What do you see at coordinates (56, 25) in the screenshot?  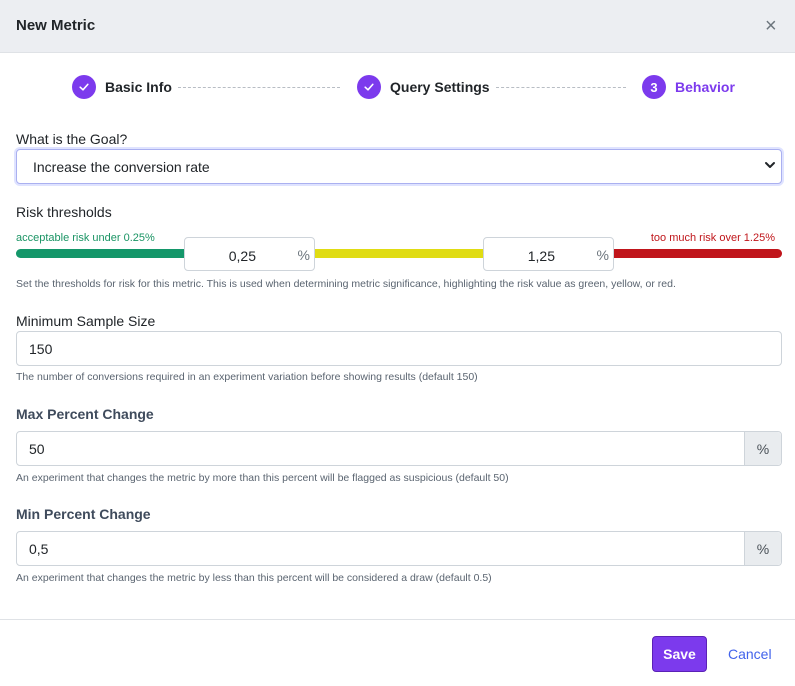 I see `modal-title: New Metric` at bounding box center [56, 25].